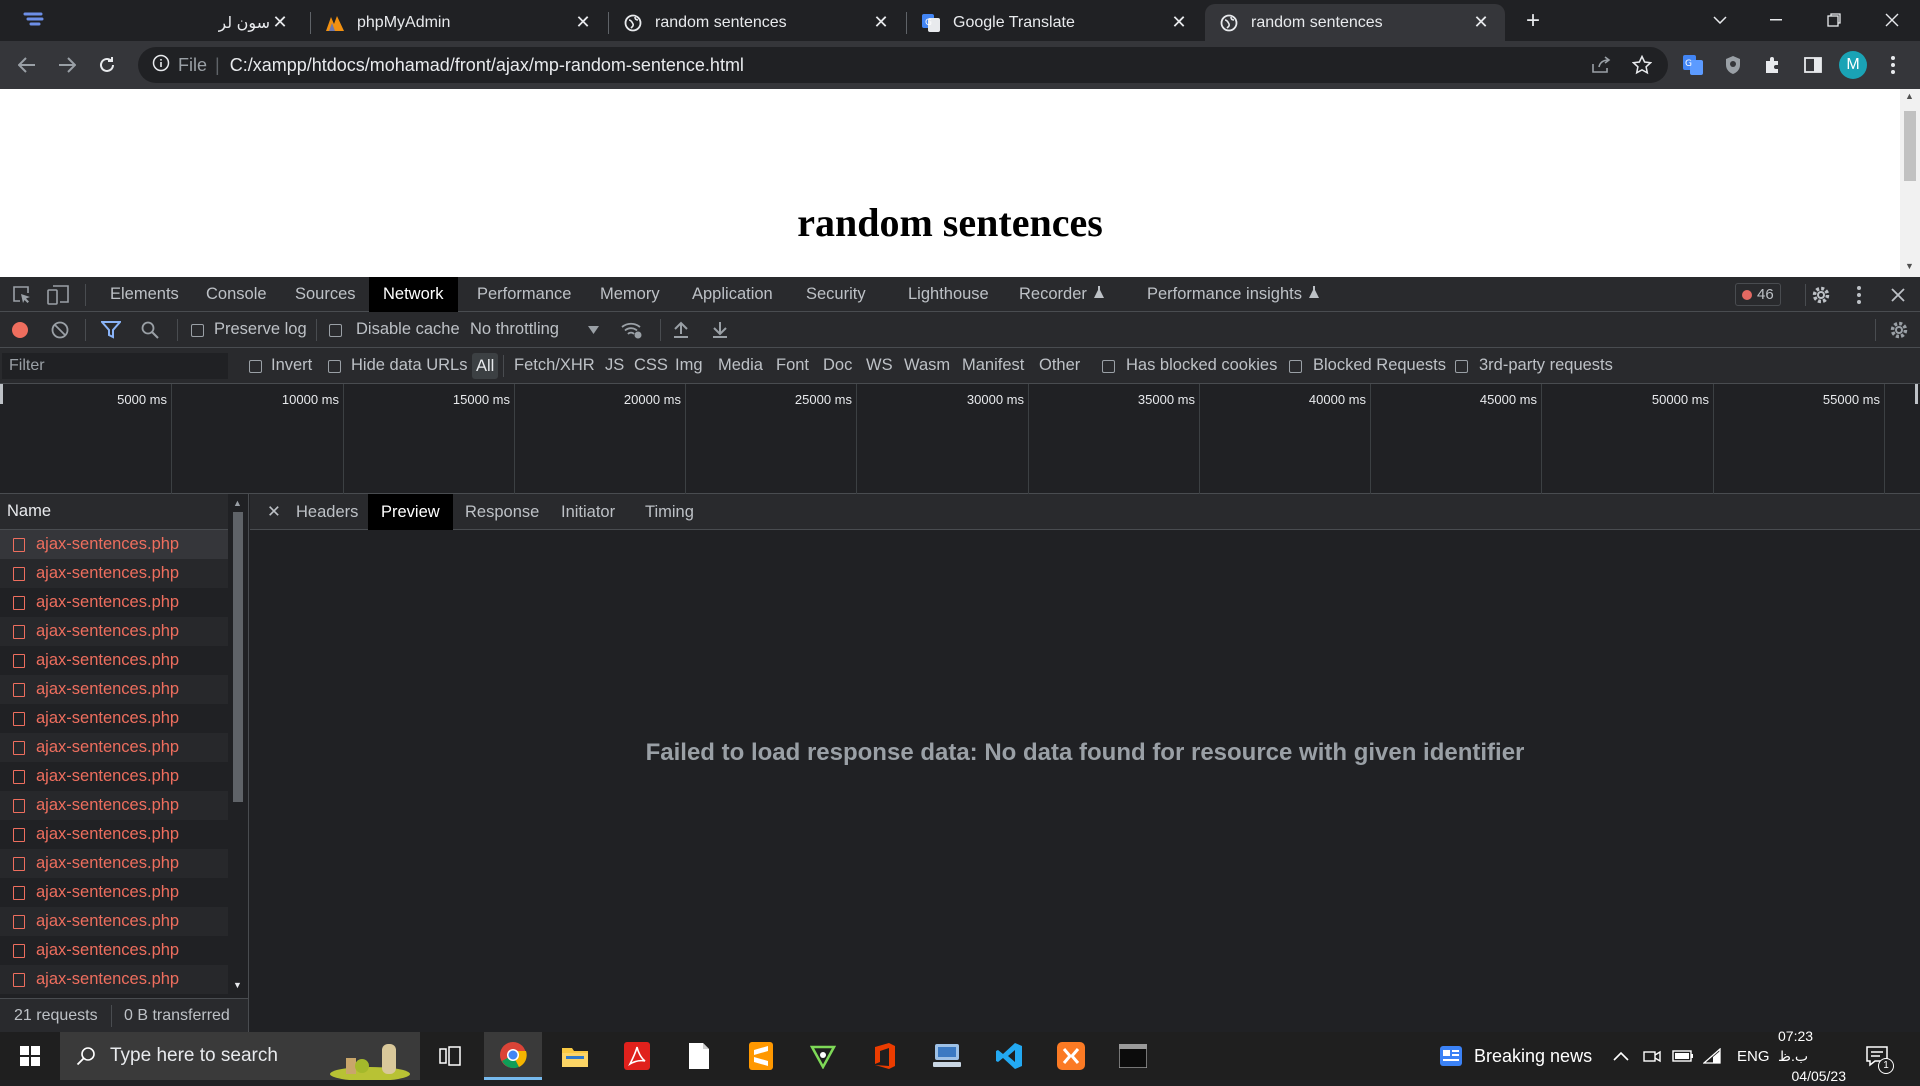 The height and width of the screenshot is (1086, 1920). Describe the element at coordinates (792, 365) in the screenshot. I see `filter-type-font: Font` at that location.